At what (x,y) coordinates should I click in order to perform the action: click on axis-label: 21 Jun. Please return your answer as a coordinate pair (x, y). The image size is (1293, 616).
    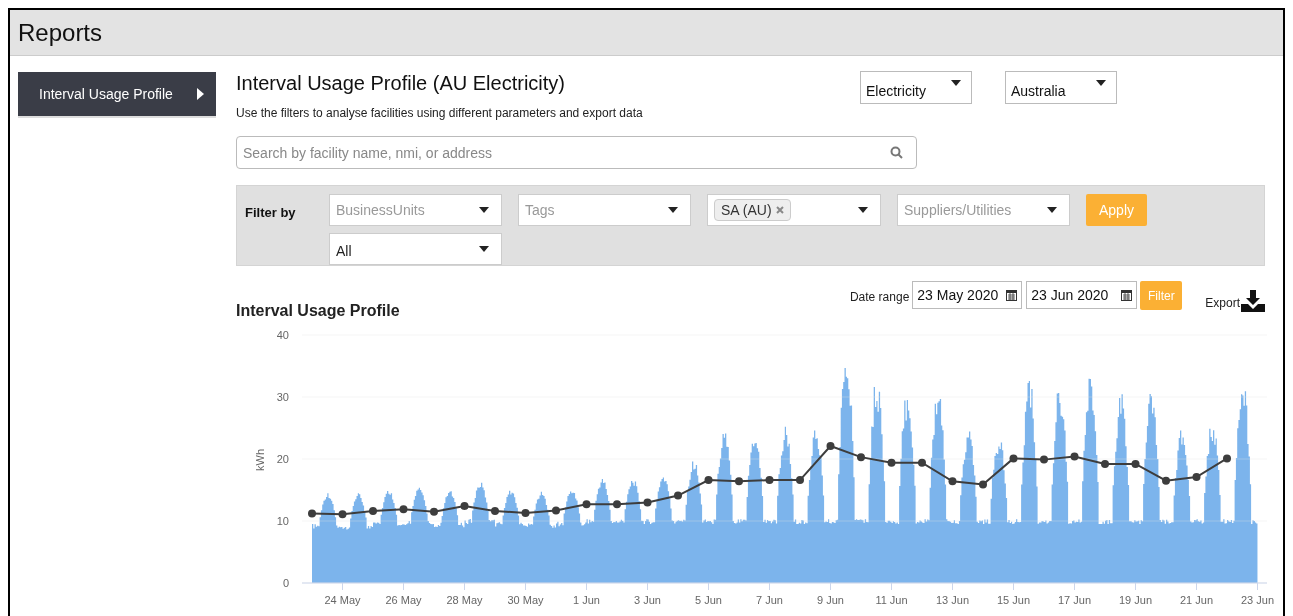
    Looking at the image, I should click on (1196, 600).